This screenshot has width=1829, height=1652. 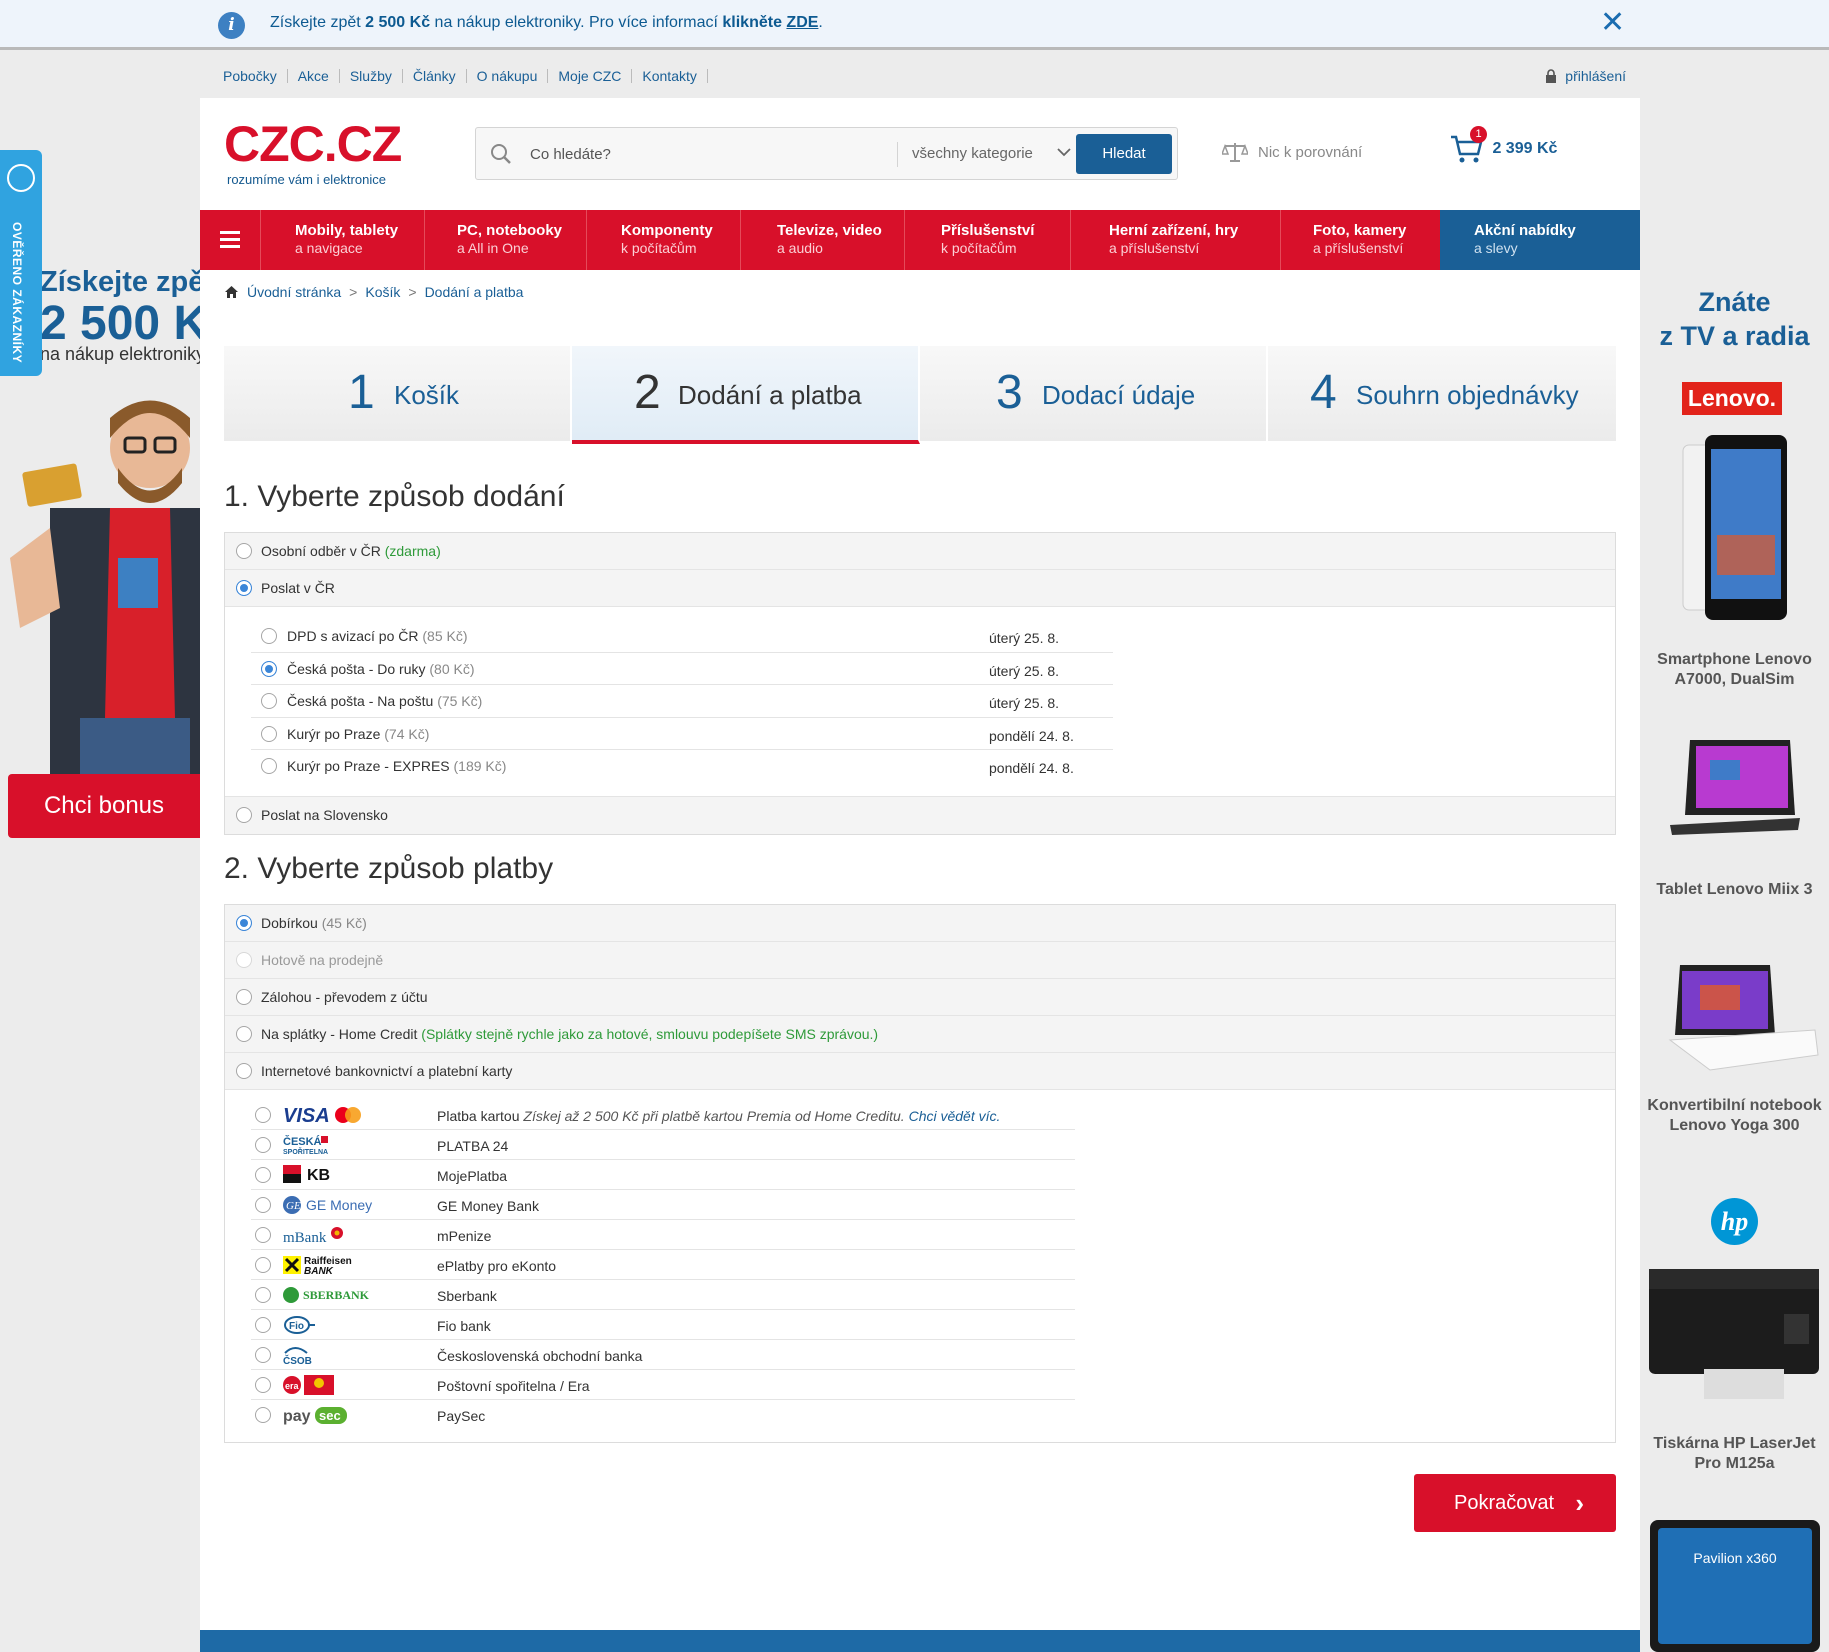 I want to click on toplink-akce: Akce, so click(x=314, y=76).